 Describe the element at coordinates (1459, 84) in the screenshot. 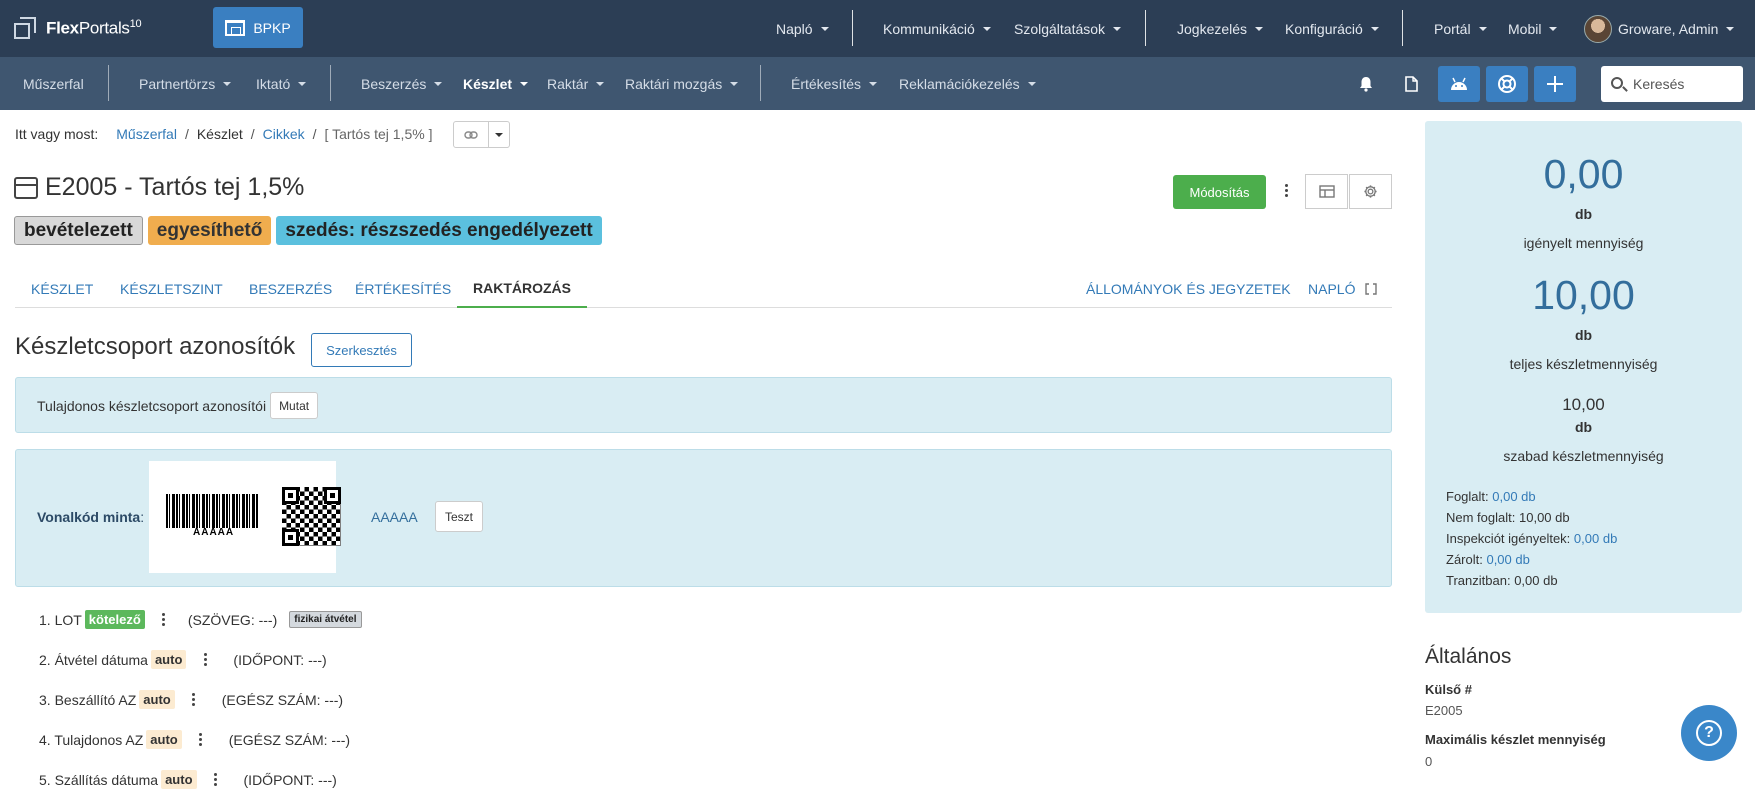

I see `android-icon` at that location.